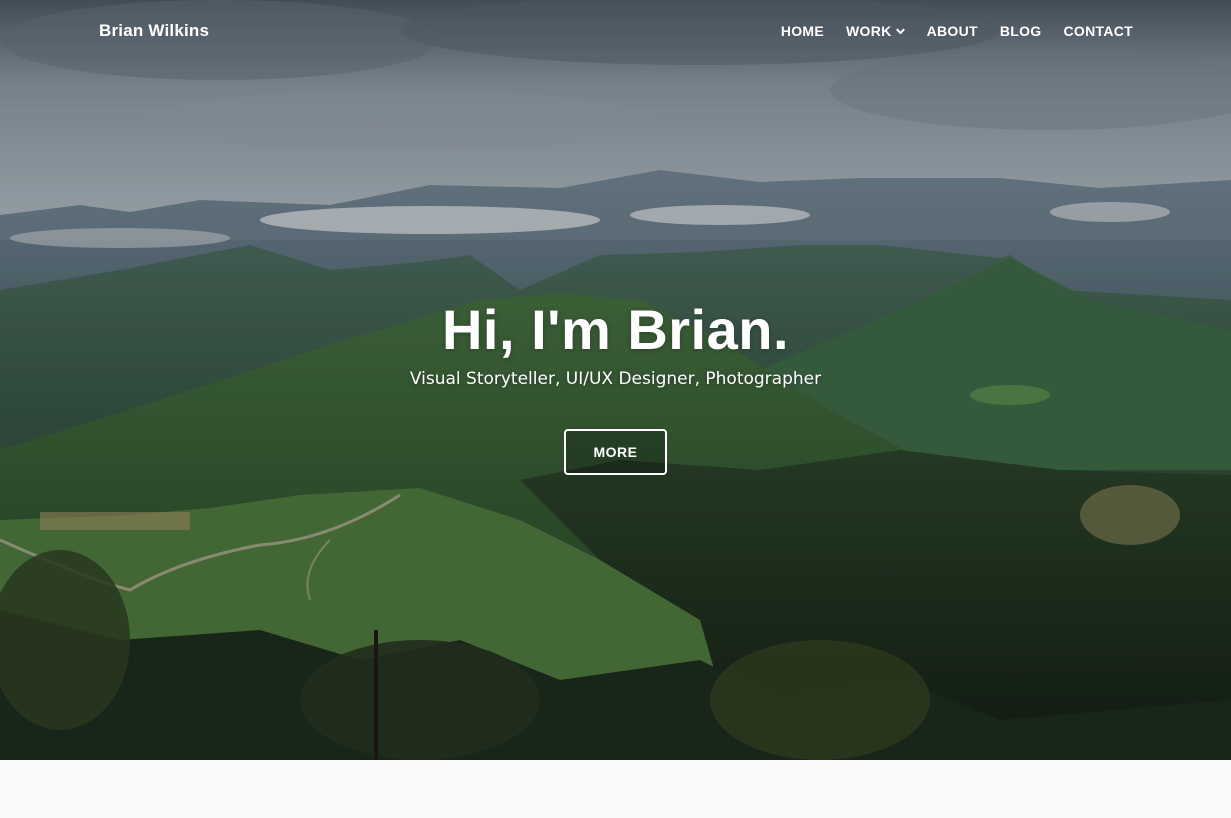 Image resolution: width=1231 pixels, height=818 pixels. Describe the element at coordinates (900, 31) in the screenshot. I see `chevron-down-icon` at that location.